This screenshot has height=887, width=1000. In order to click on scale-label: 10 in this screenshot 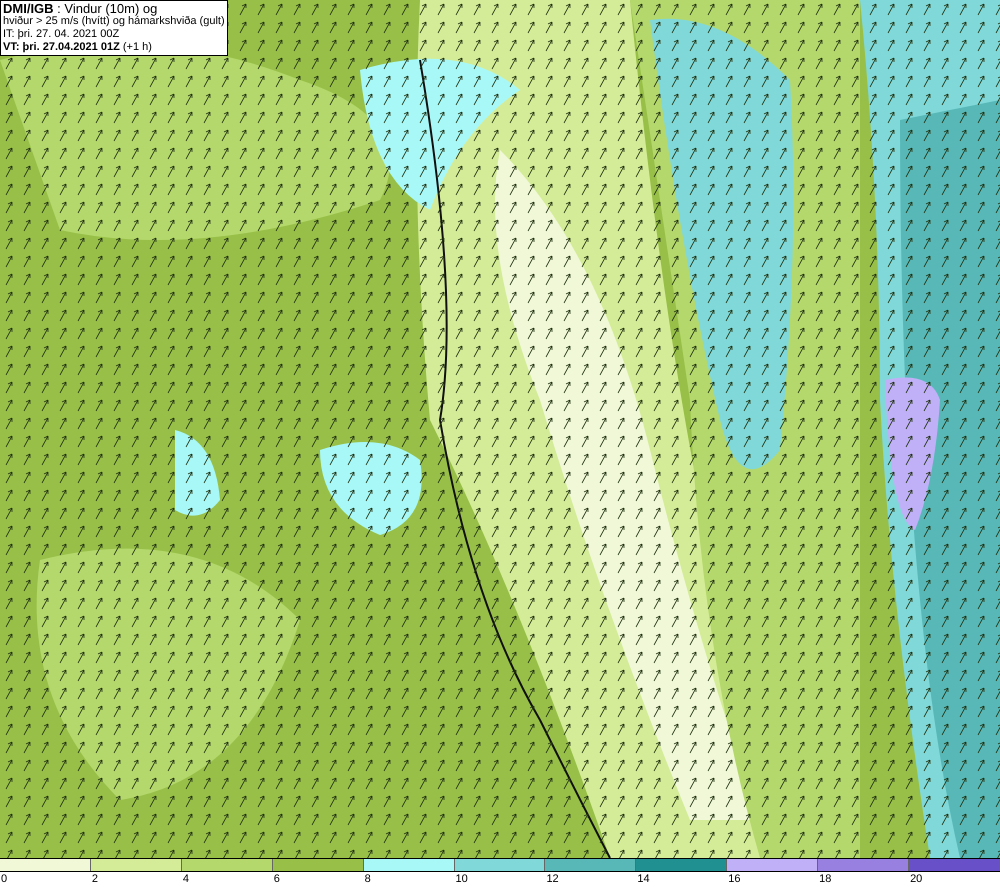, I will do `click(461, 879)`.